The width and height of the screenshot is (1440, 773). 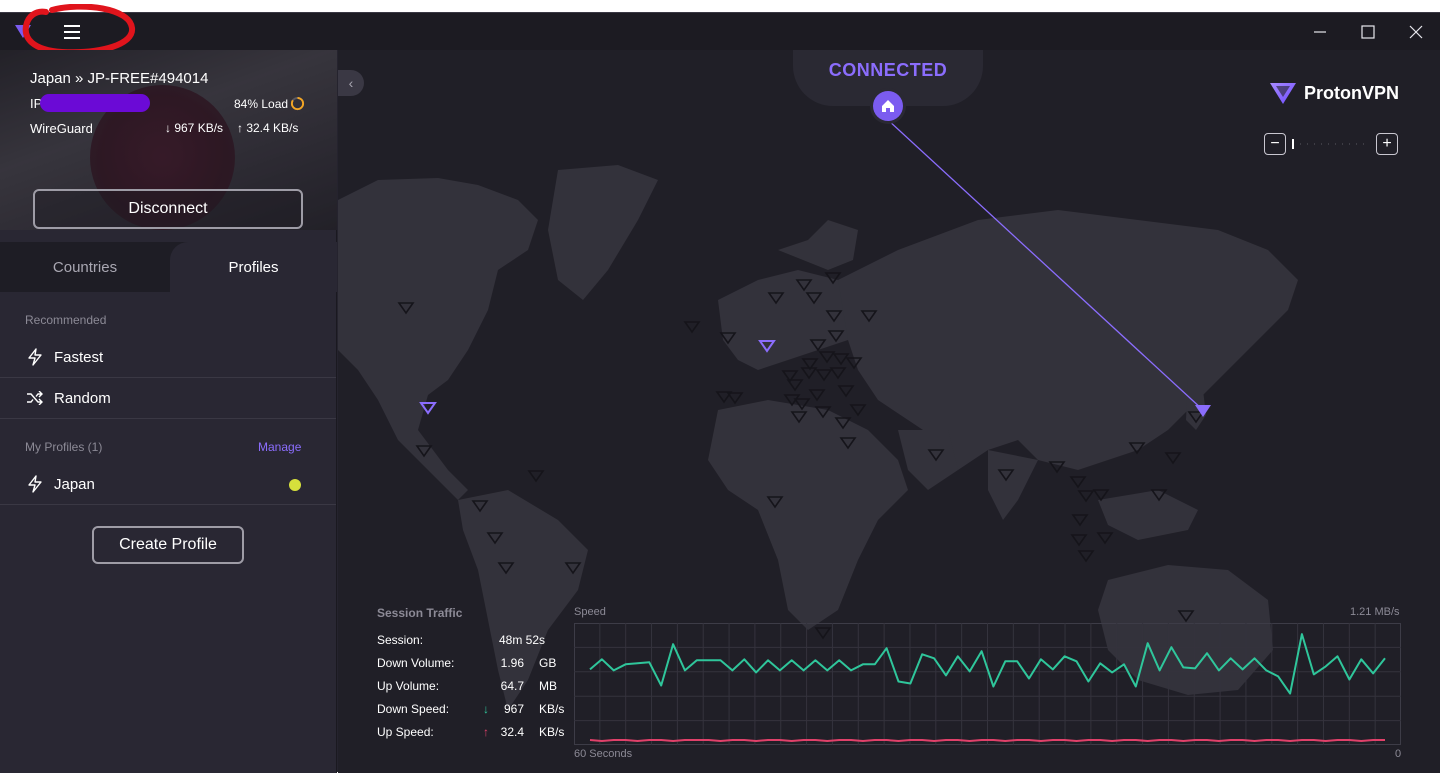 I want to click on speed-chart-x-start: 60 Seconds, so click(x=603, y=754).